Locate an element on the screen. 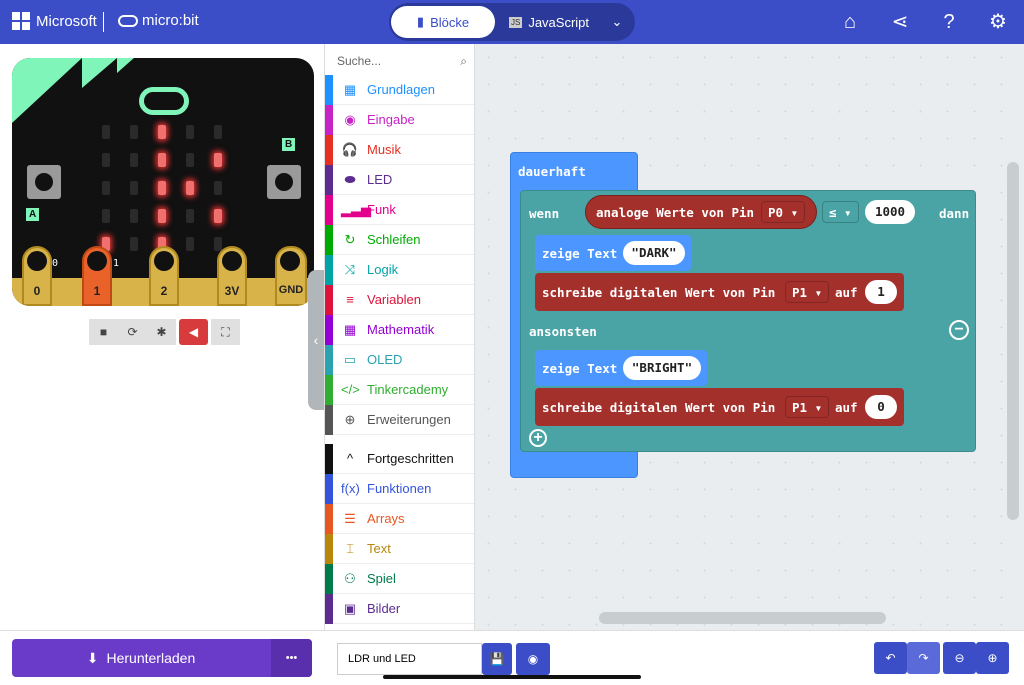  help-icon: ? is located at coordinates (949, 22).